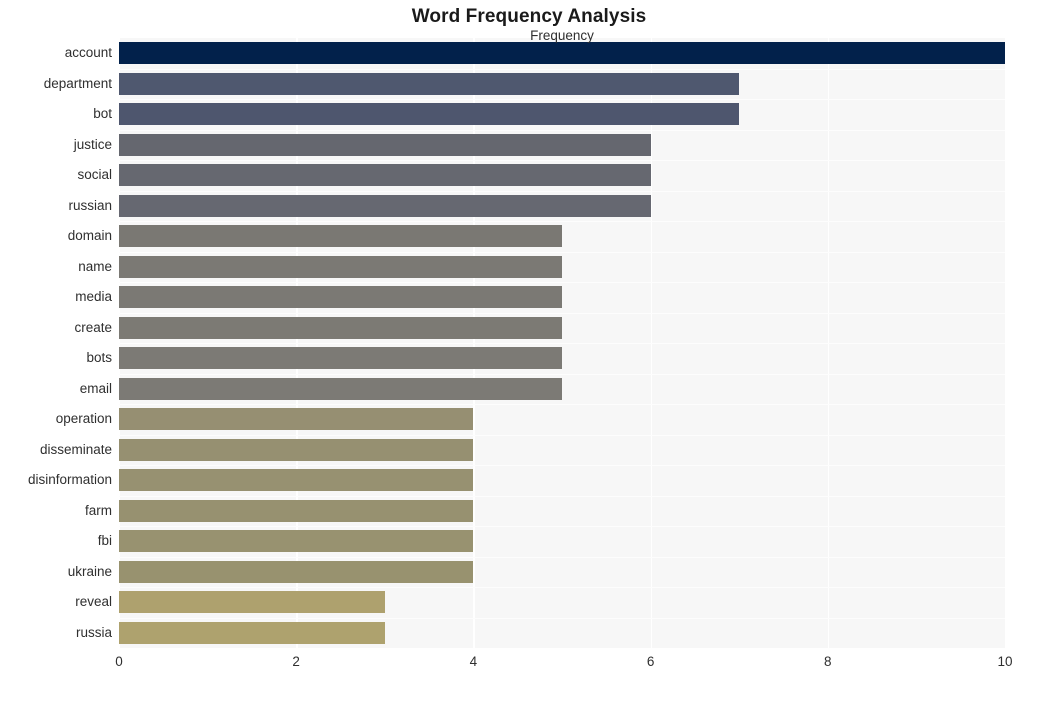  What do you see at coordinates (296, 449) in the screenshot?
I see `bar-disseminate` at bounding box center [296, 449].